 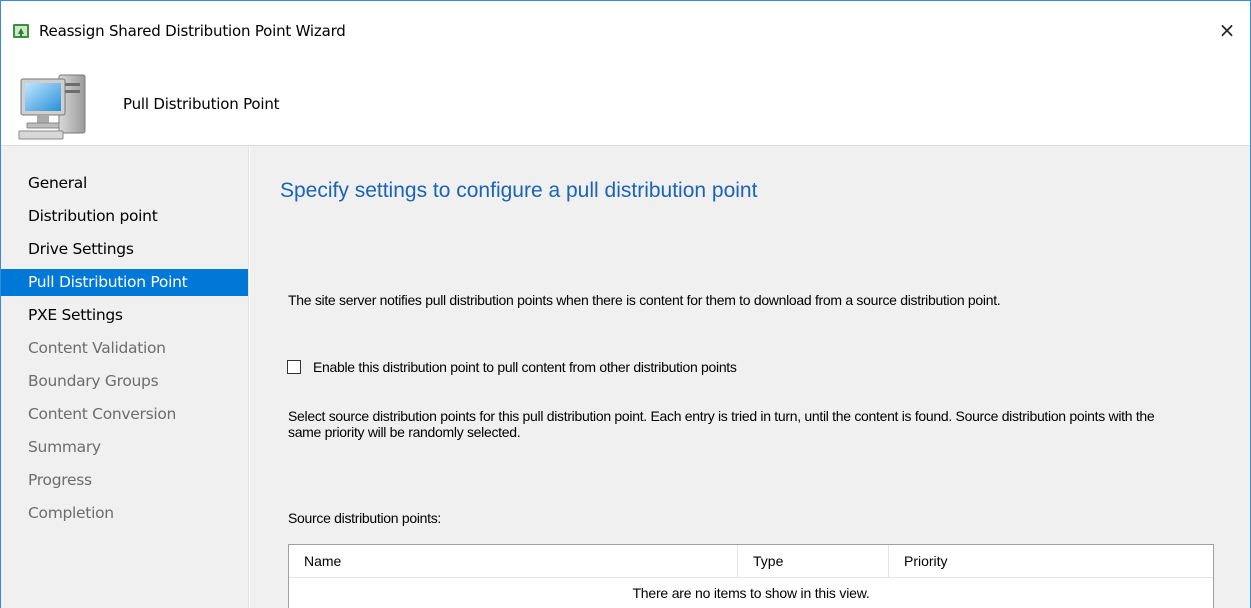 I want to click on nav-item-general: General, so click(x=124, y=183).